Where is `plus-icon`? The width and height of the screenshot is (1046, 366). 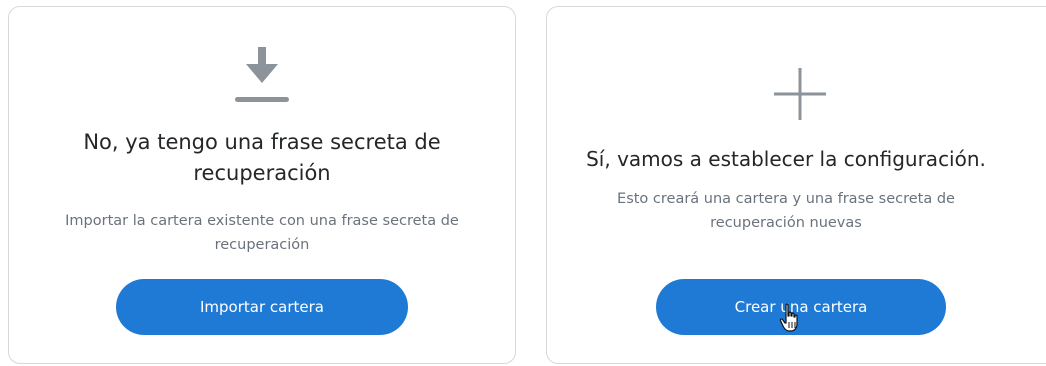
plus-icon is located at coordinates (800, 94).